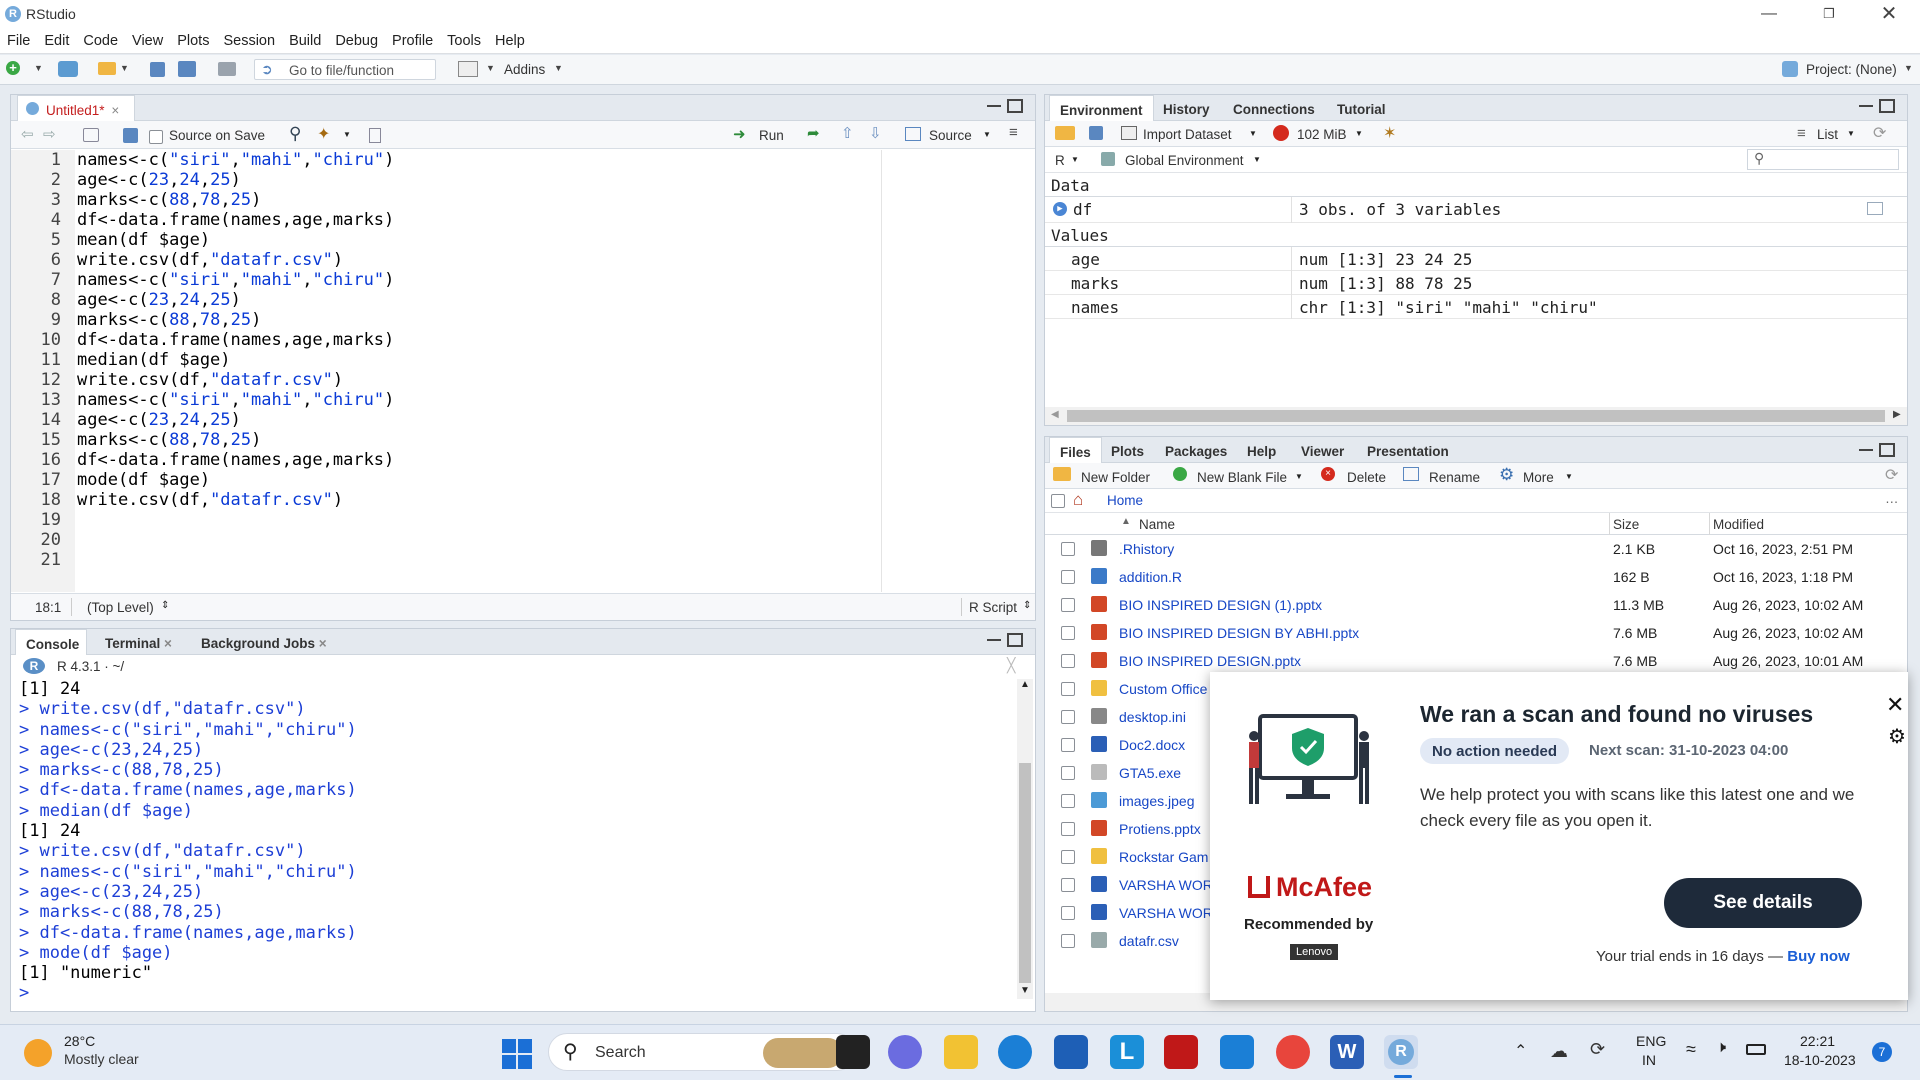 The image size is (1920, 1080). Describe the element at coordinates (477, 400) in the screenshot. I see `code-line: names<-c("siri","mahi","chiru")` at that location.